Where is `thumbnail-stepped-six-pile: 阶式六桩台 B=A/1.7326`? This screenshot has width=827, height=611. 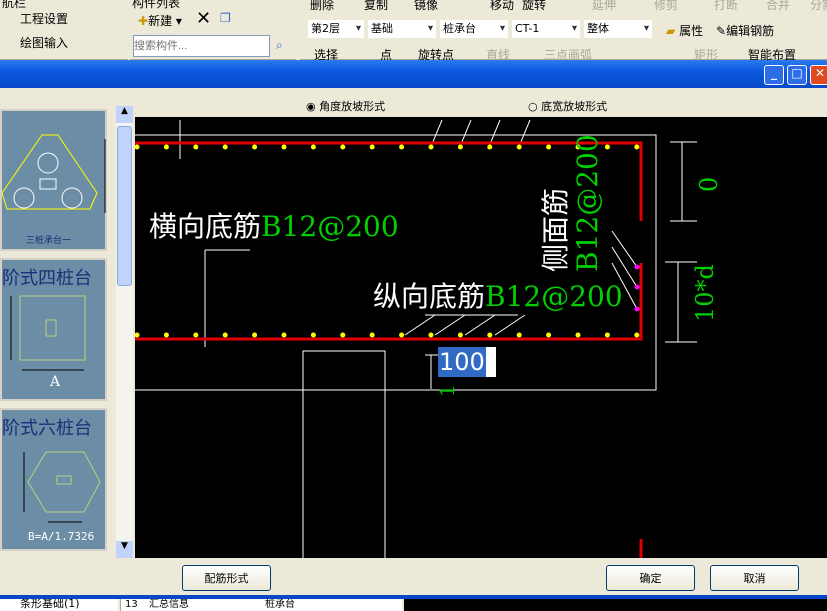 thumbnail-stepped-six-pile: 阶式六桩台 B=A/1.7326 is located at coordinates (53, 479).